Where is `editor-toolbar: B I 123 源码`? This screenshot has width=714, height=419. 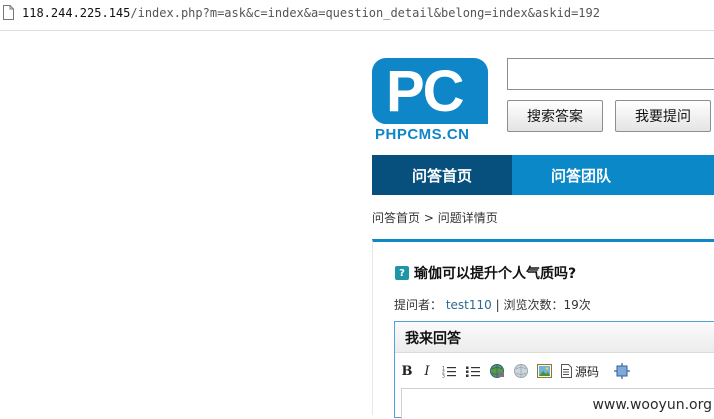 editor-toolbar: B I 123 源码 is located at coordinates (557, 371).